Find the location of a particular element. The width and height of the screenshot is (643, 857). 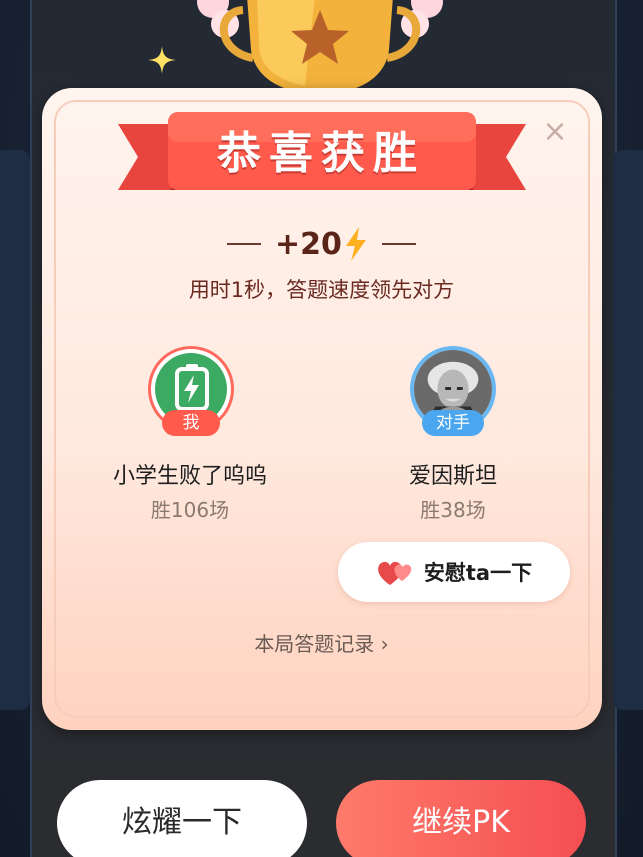

comfort-button-label: 安慰ta一下 is located at coordinates (478, 573).